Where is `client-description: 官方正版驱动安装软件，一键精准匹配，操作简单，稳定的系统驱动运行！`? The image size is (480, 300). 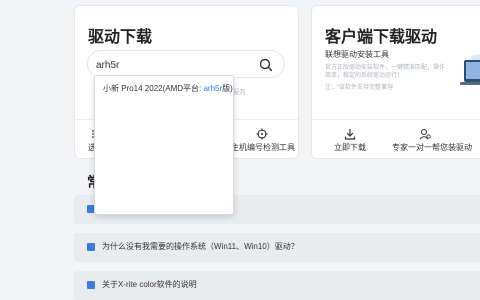 client-description: 官方正版驱动安装软件，一键精准匹配，操作简单，稳定的系统驱动运行！ is located at coordinates (385, 72).